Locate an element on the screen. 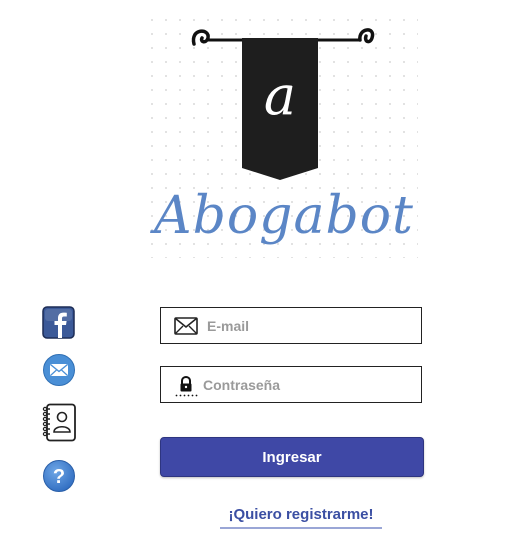 The width and height of the screenshot is (531, 554). password-input is located at coordinates (308, 384).